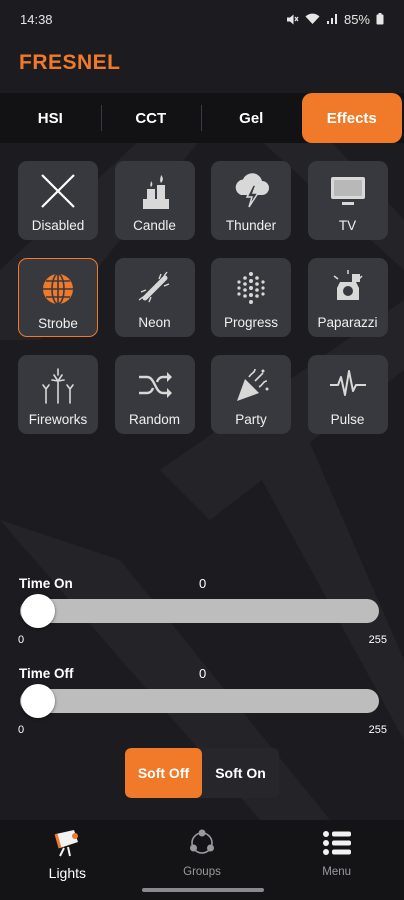 This screenshot has width=404, height=900. Describe the element at coordinates (202, 843) in the screenshot. I see `groups-icon` at that location.